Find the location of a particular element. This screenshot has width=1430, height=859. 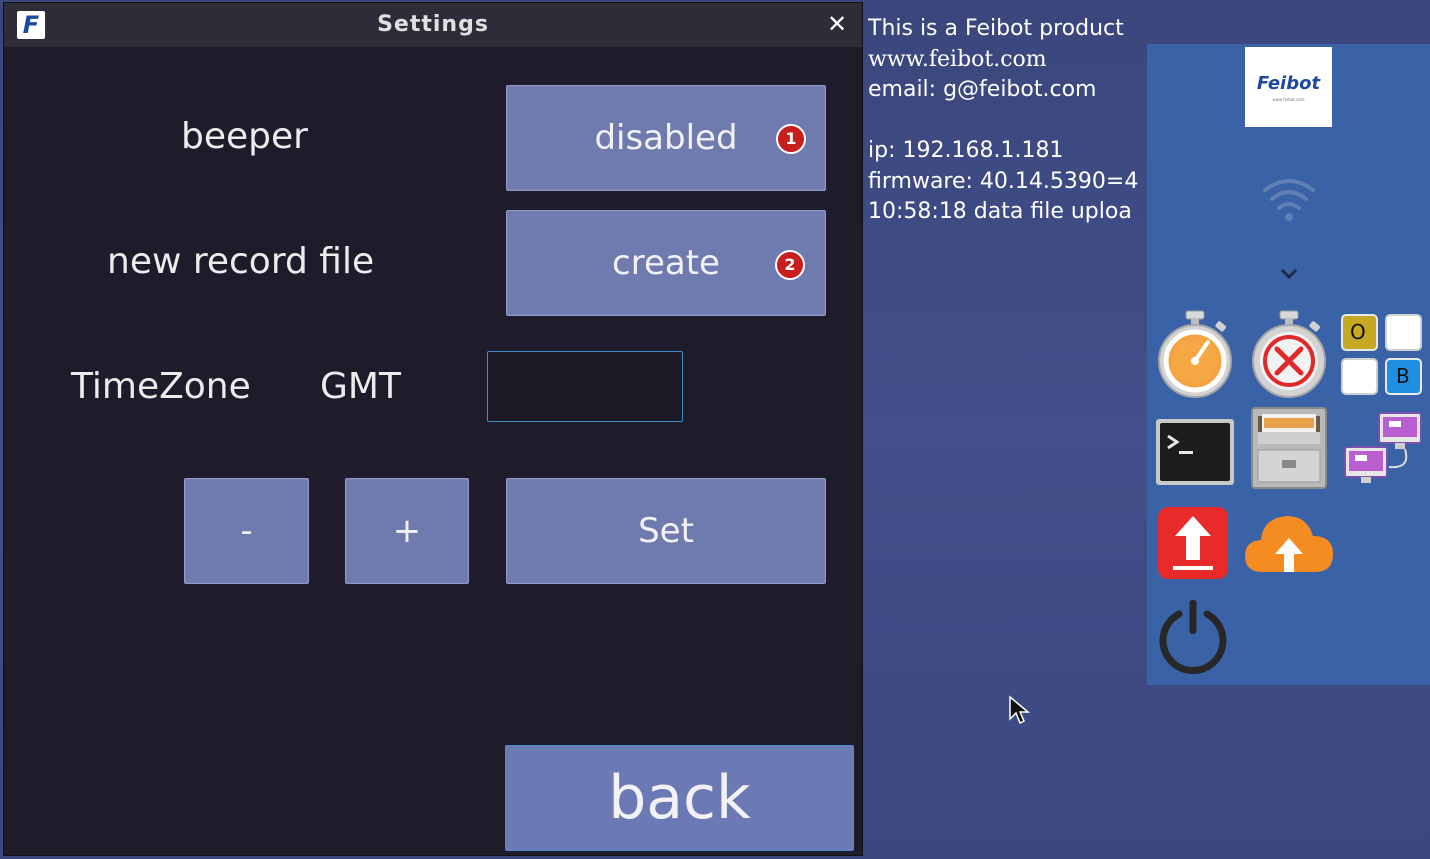

info-blank is located at coordinates (1008, 121).